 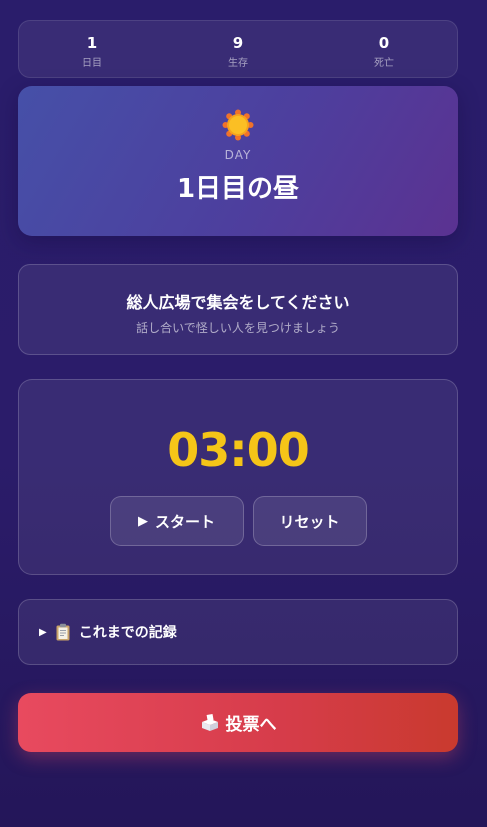 What do you see at coordinates (238, 328) in the screenshot?
I see `instruction-subtitle: 話し合いで怪しい人を見つけましょう` at bounding box center [238, 328].